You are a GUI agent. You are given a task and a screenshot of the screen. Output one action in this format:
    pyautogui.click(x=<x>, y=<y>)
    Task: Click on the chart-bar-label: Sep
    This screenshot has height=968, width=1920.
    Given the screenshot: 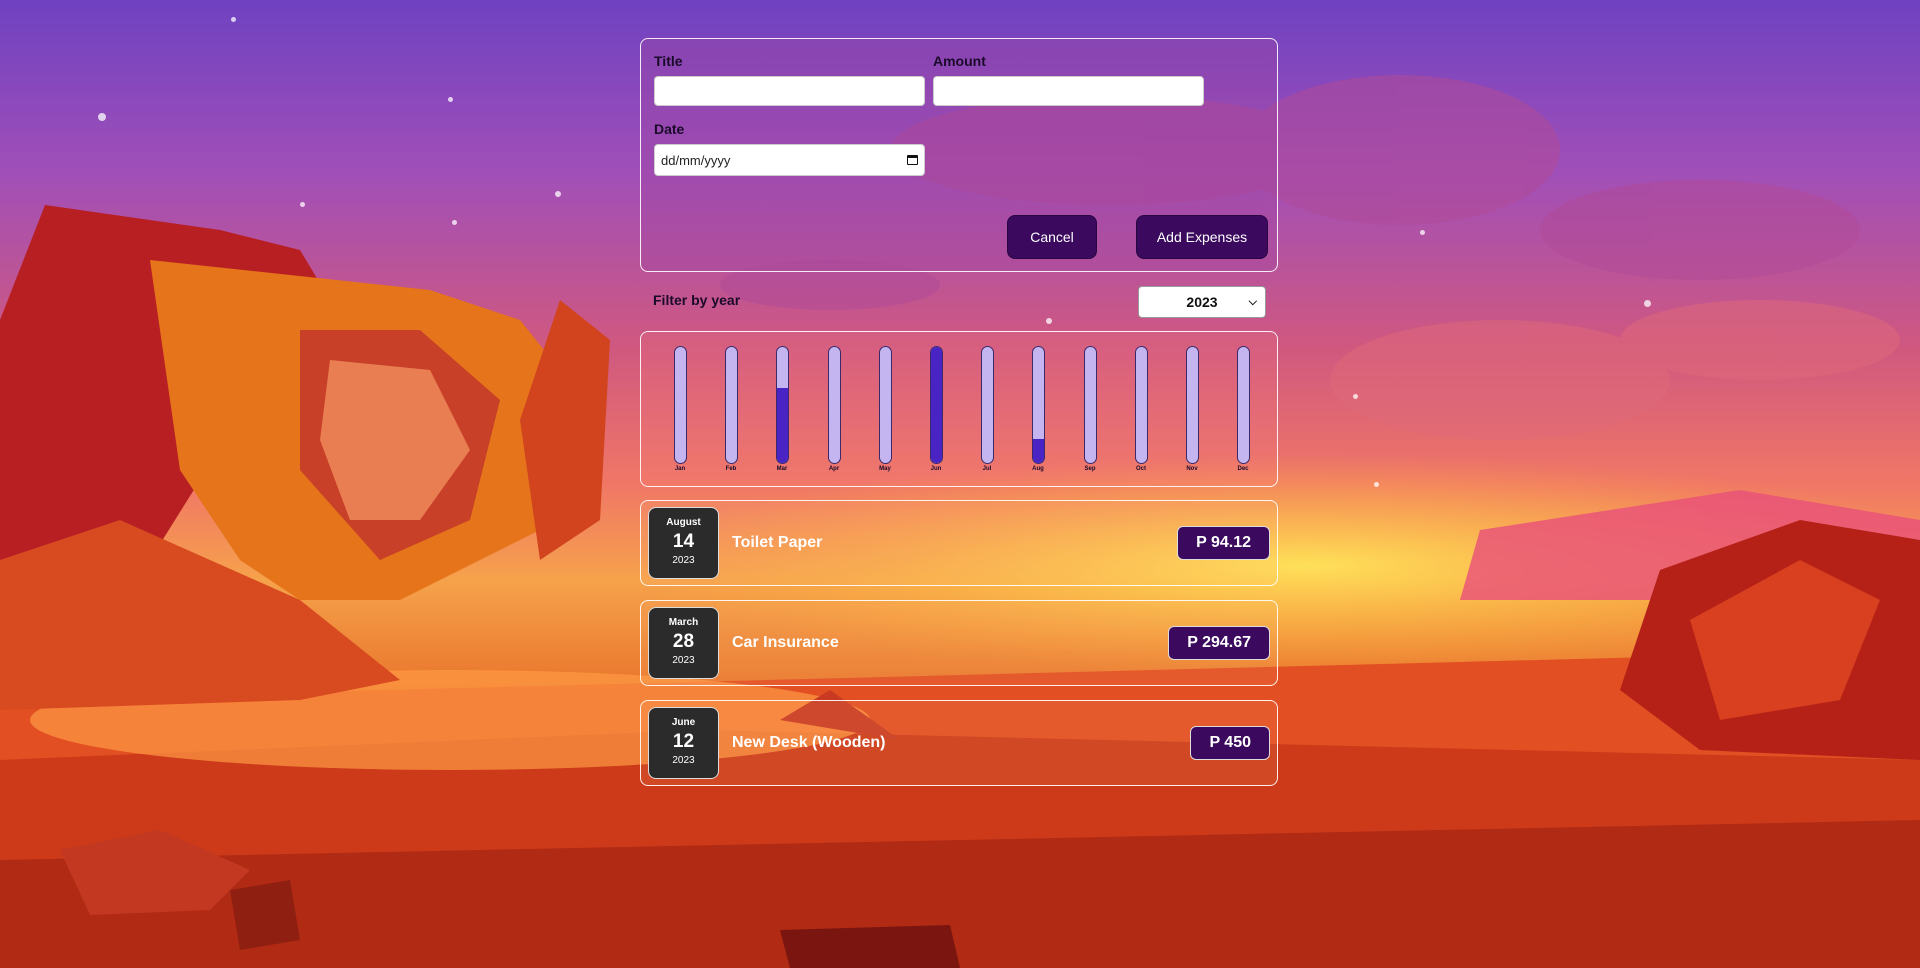 What is the action you would take?
    pyautogui.click(x=1090, y=469)
    